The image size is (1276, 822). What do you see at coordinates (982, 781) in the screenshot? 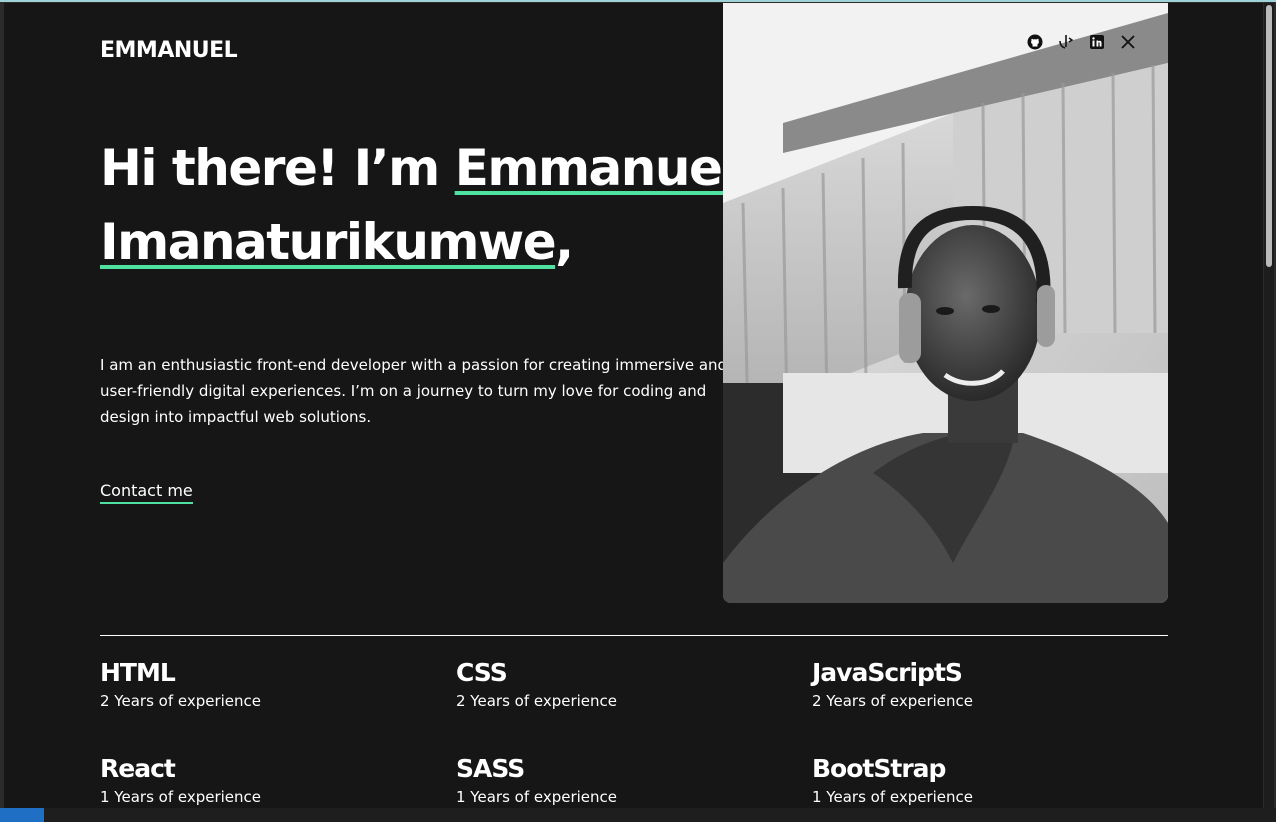
I see `skill-item-bootstrap: BootStrap 1 Years of experience` at bounding box center [982, 781].